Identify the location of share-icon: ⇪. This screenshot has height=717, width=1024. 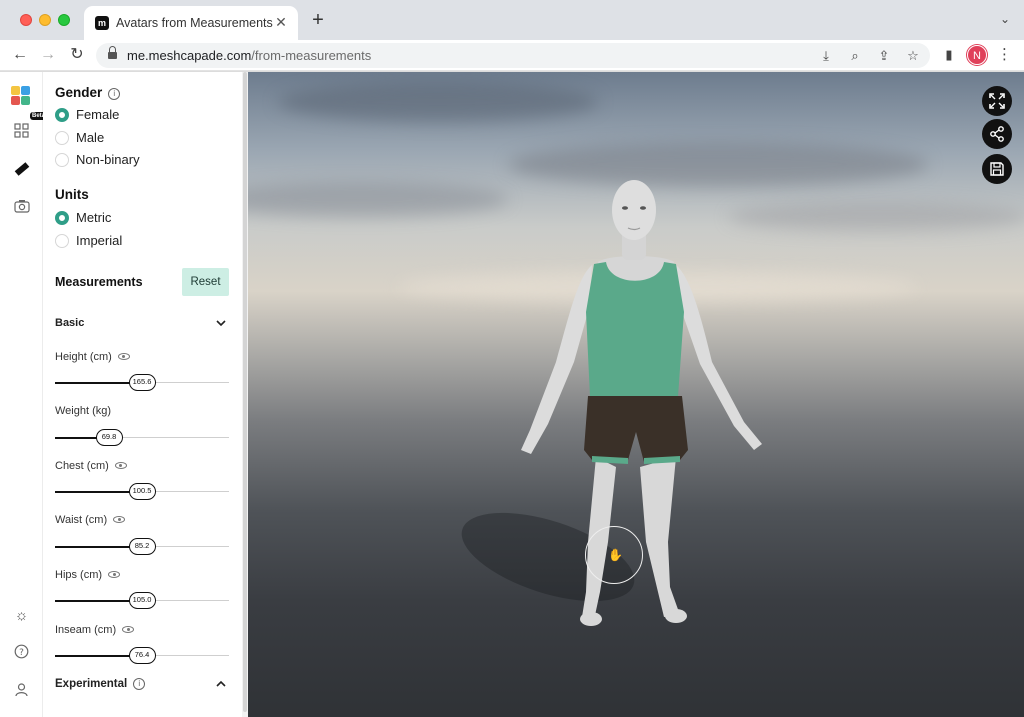
(884, 56).